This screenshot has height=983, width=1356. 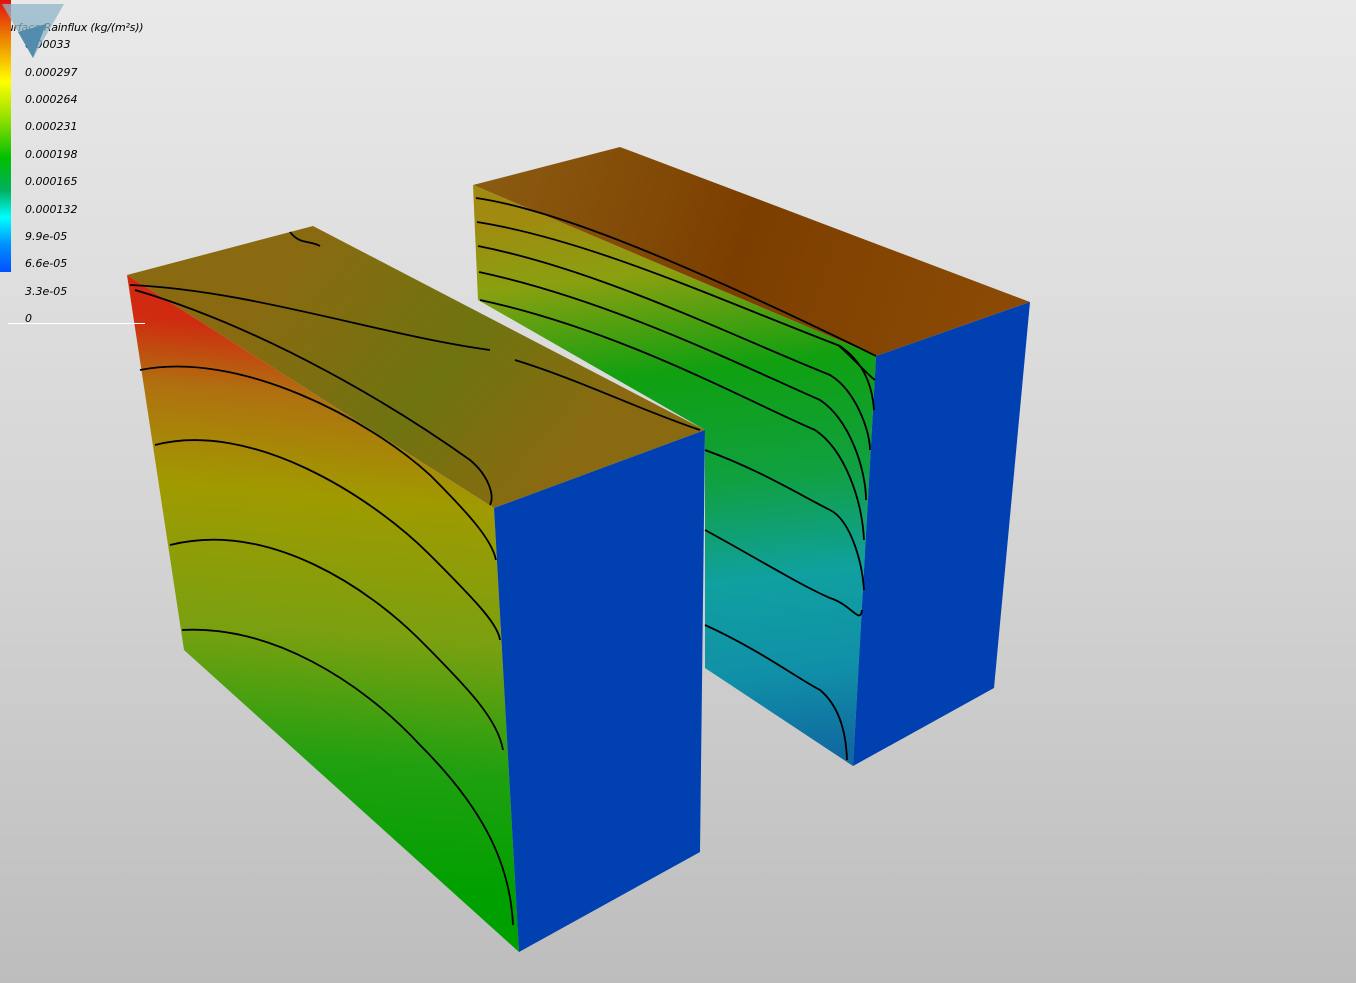 I want to click on legend-tick: 0.000165, so click(x=51, y=181).